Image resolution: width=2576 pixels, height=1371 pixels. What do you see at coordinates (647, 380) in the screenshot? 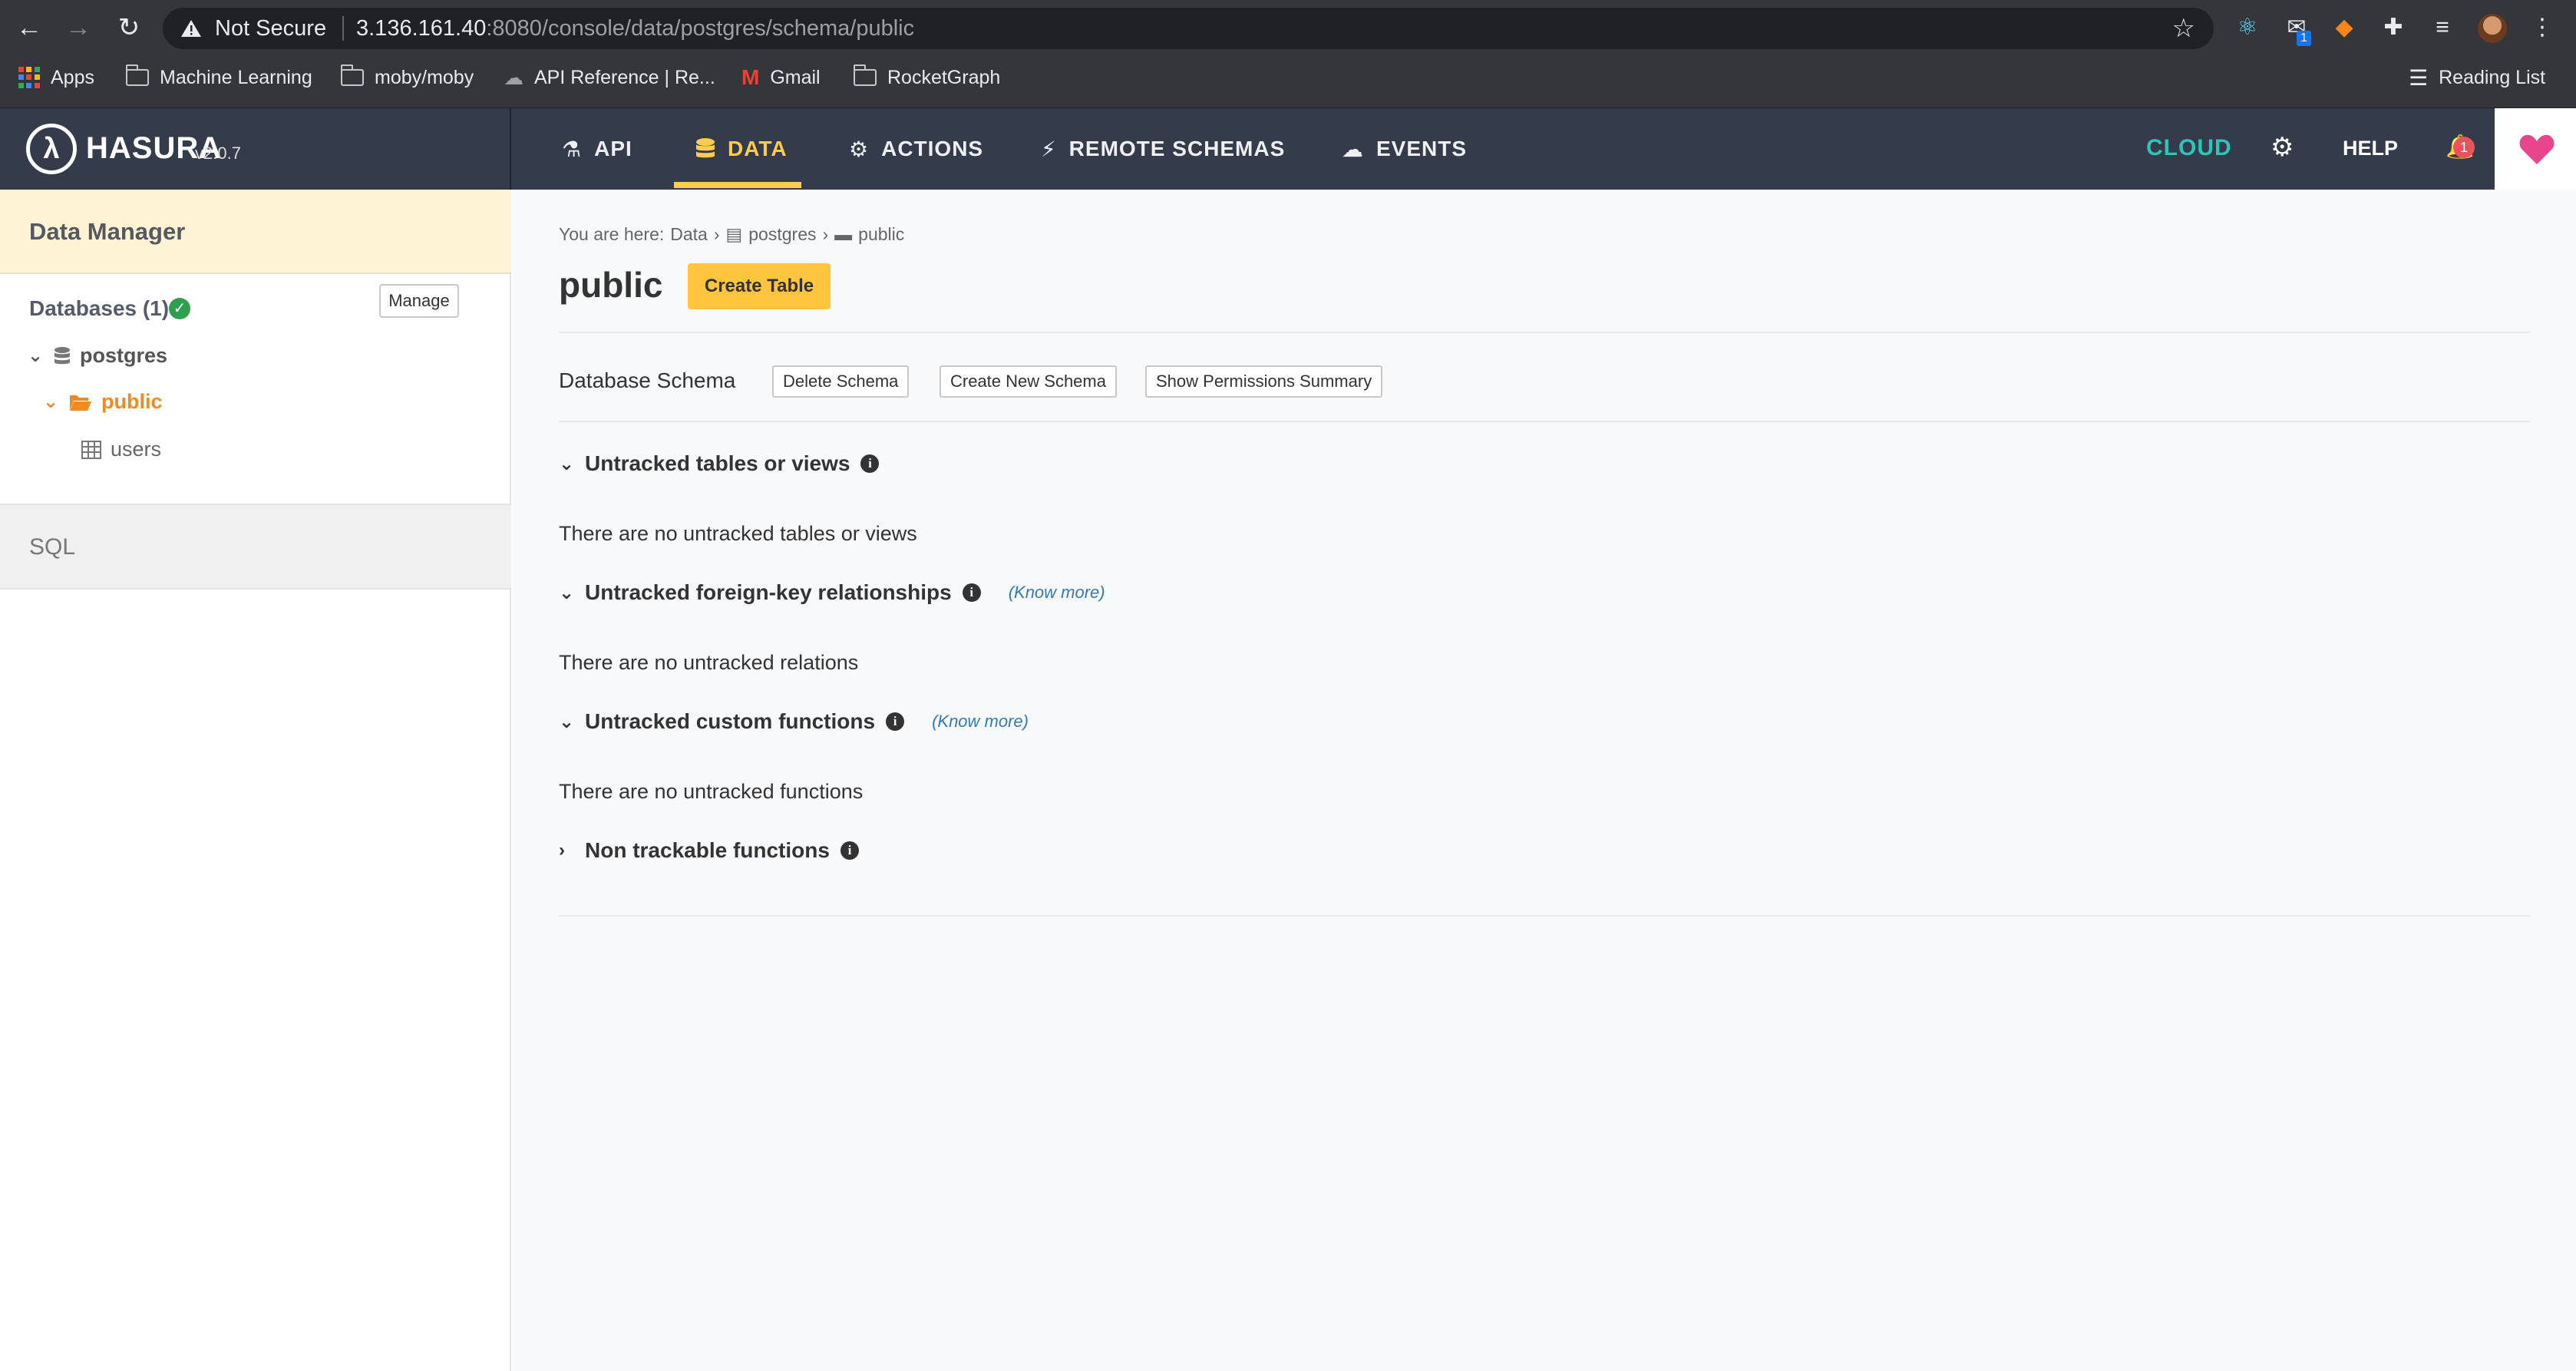
I see `database-schema-label: Database Schema` at bounding box center [647, 380].